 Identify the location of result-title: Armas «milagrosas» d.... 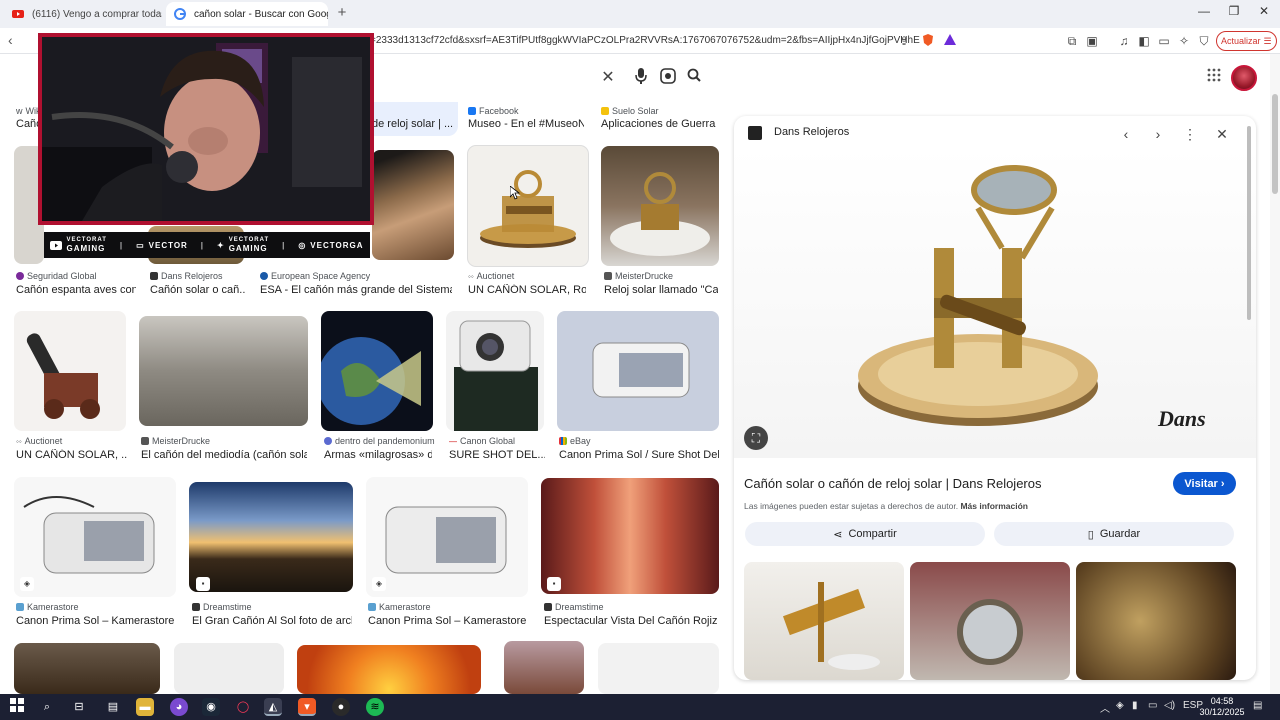
(378, 455).